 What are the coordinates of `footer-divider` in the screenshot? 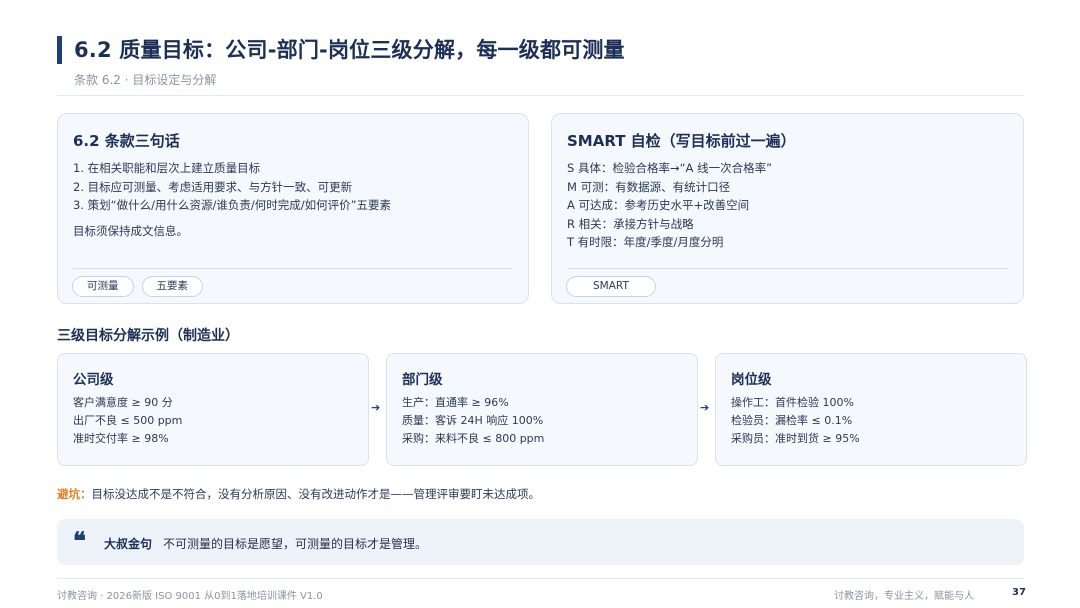 It's located at (540, 578).